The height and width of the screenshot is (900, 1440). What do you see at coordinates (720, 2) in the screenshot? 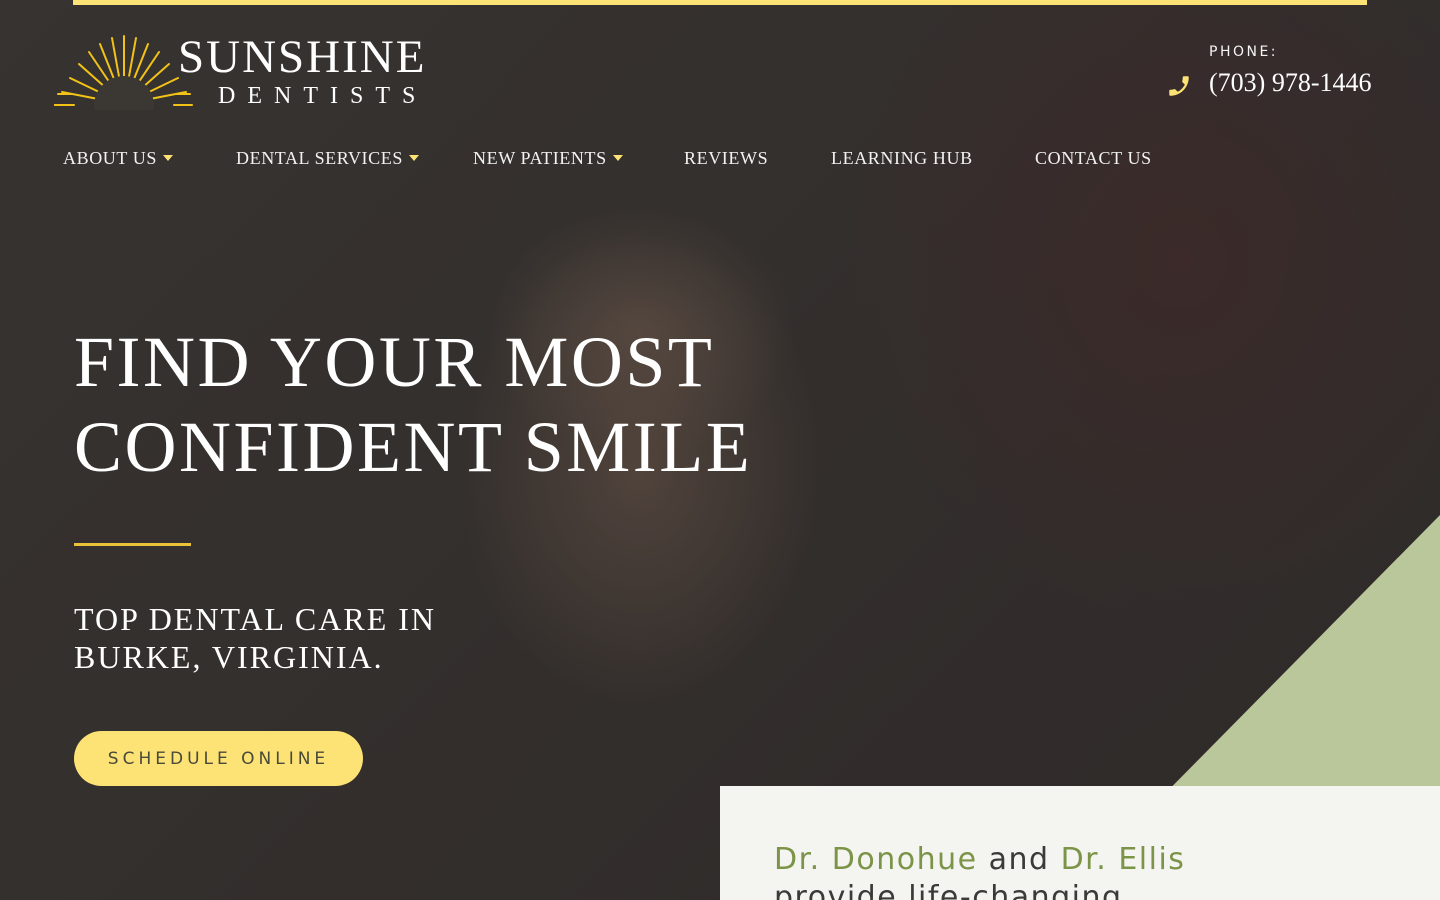
I see `top-accent-bar` at bounding box center [720, 2].